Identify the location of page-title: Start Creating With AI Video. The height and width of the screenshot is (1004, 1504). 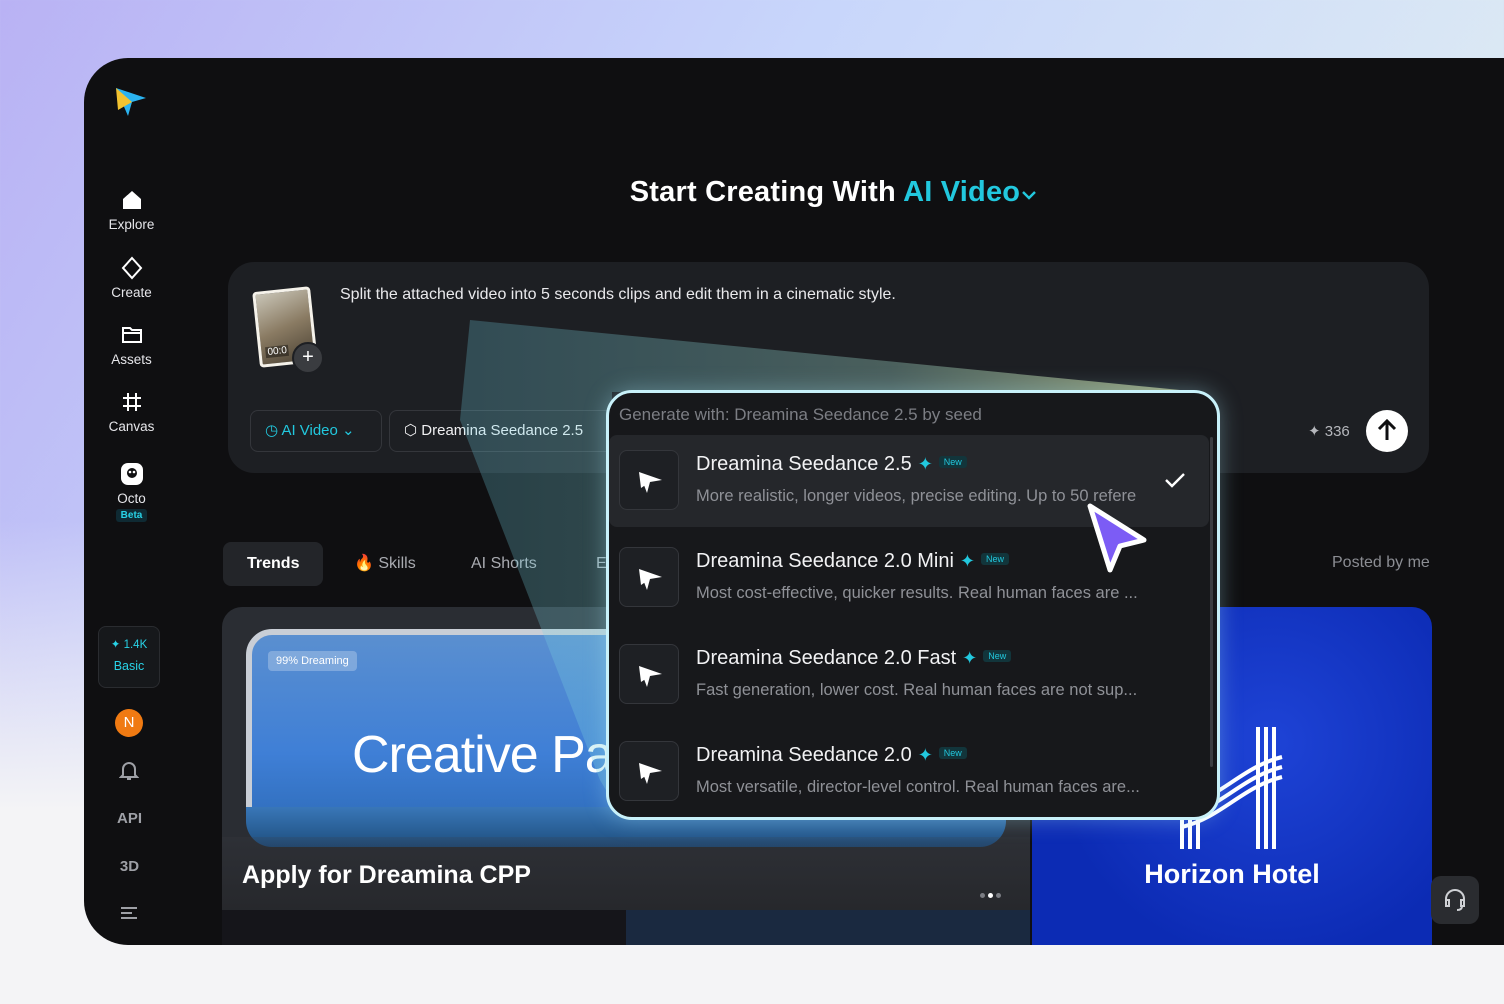
(794, 192).